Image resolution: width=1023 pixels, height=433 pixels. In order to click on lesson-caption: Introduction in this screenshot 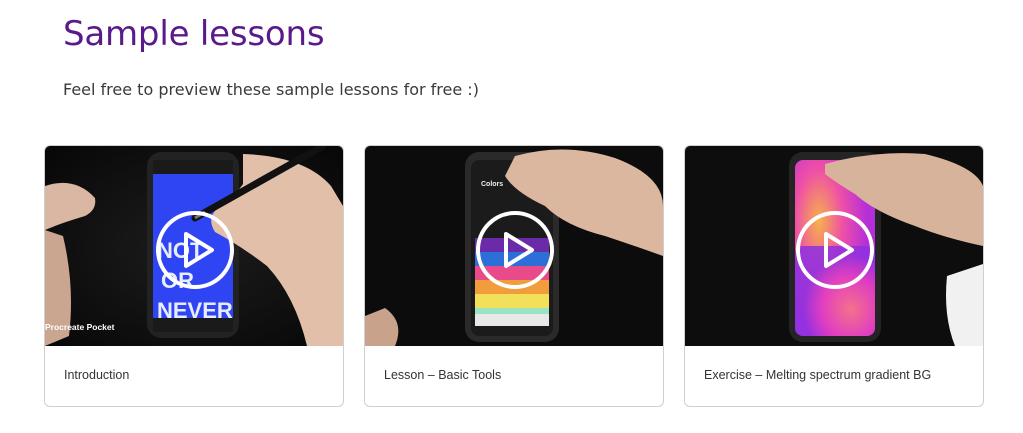, I will do `click(96, 375)`.